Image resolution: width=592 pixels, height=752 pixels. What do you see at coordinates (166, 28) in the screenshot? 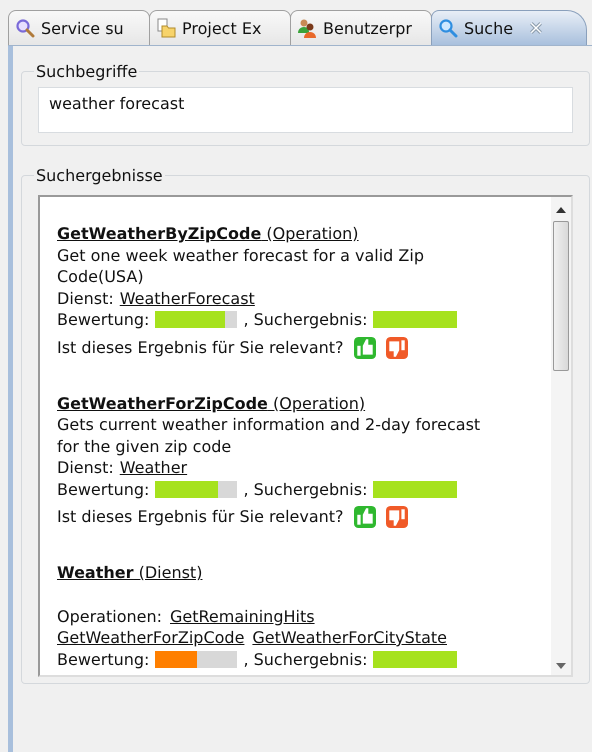
I see `folder-icon` at bounding box center [166, 28].